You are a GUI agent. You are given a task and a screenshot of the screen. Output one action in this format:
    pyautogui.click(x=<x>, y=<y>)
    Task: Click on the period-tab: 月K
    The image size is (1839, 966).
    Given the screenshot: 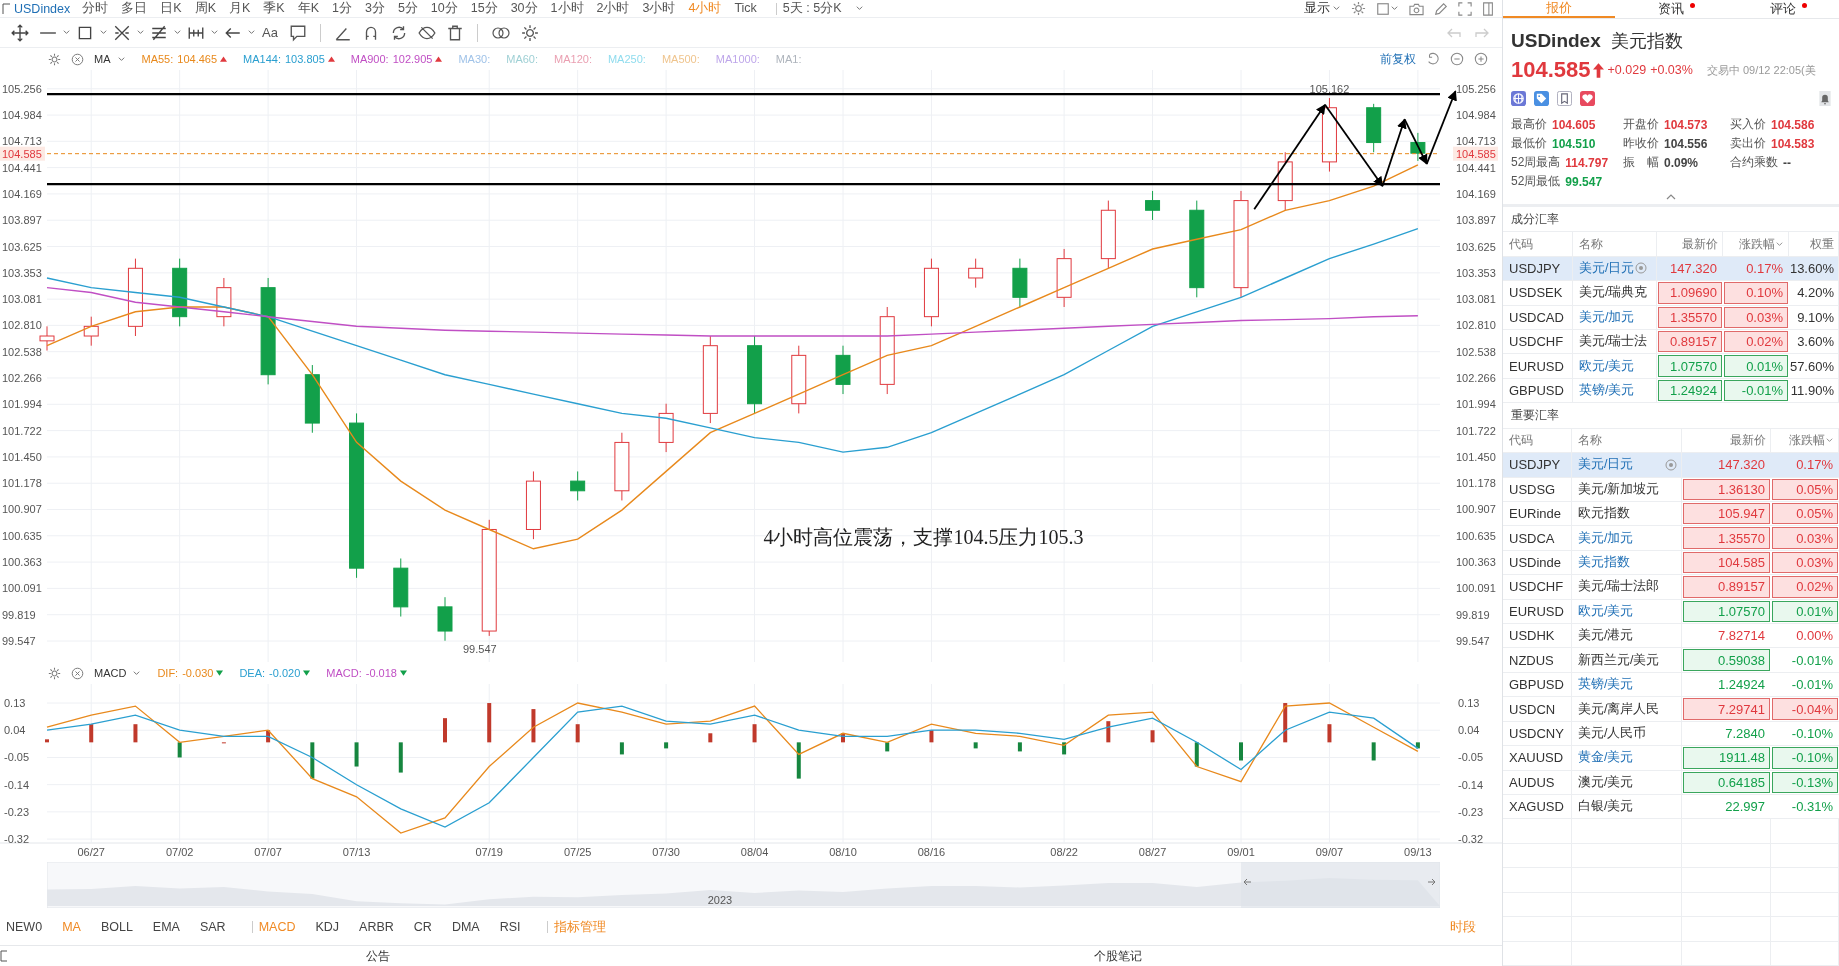 What is the action you would take?
    pyautogui.click(x=239, y=8)
    